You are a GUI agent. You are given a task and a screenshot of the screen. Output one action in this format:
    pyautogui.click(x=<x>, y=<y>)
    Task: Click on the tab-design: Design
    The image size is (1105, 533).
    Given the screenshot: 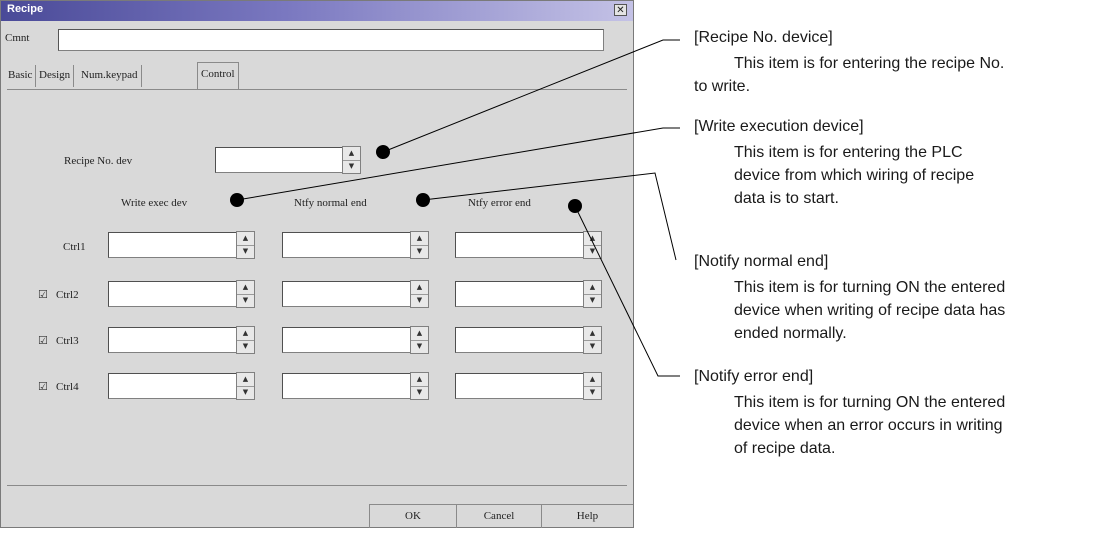 What is the action you would take?
    pyautogui.click(x=55, y=76)
    